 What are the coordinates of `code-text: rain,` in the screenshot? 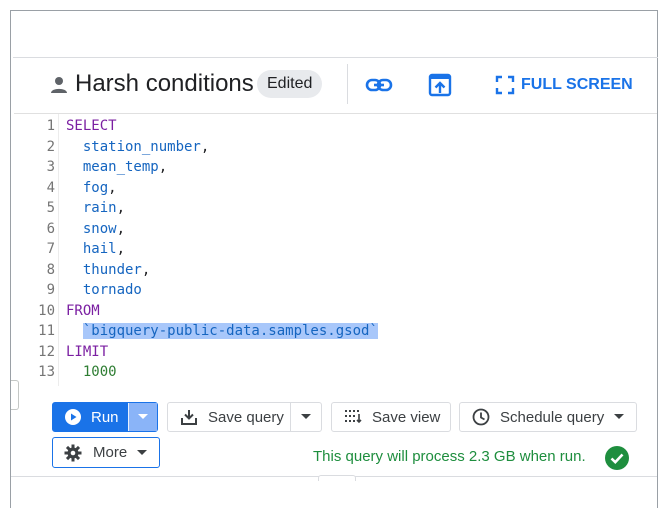 It's located at (95, 208).